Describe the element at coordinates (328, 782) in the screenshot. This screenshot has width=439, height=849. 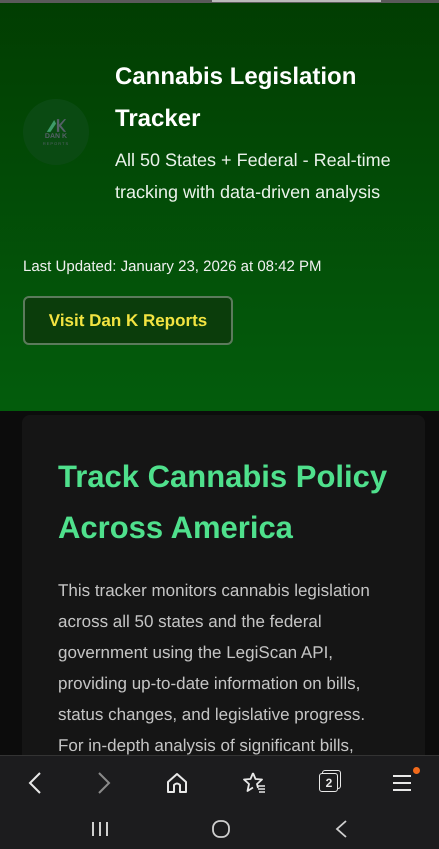
I see `tabs-button: 2` at that location.